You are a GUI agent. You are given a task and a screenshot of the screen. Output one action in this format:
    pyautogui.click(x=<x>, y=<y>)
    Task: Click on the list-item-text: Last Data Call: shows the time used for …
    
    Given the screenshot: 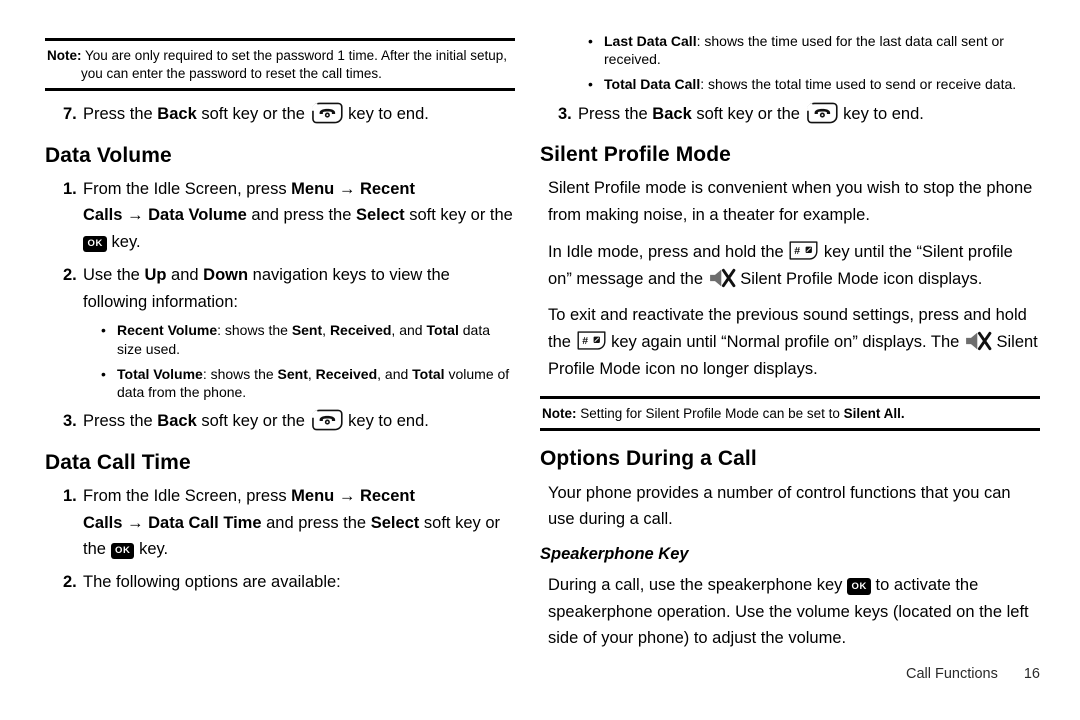 What is the action you would take?
    pyautogui.click(x=822, y=50)
    